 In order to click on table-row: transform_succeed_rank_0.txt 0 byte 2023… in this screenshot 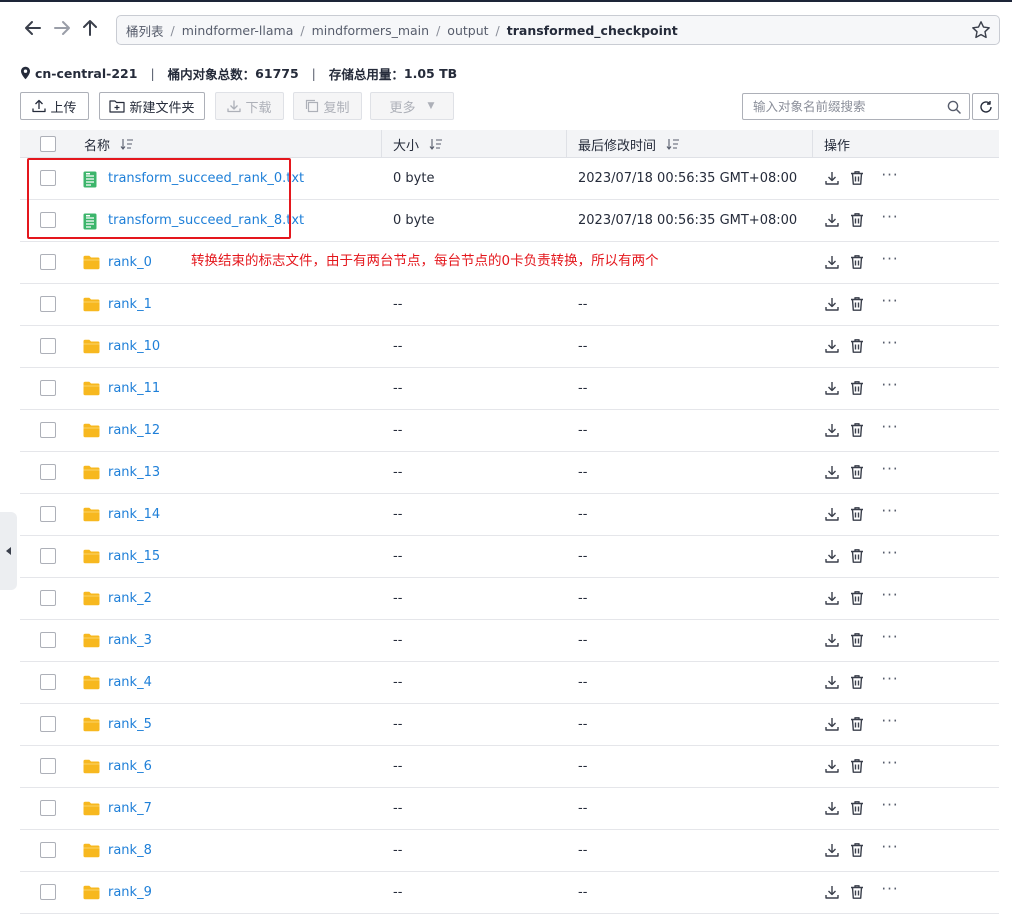, I will do `click(509, 179)`.